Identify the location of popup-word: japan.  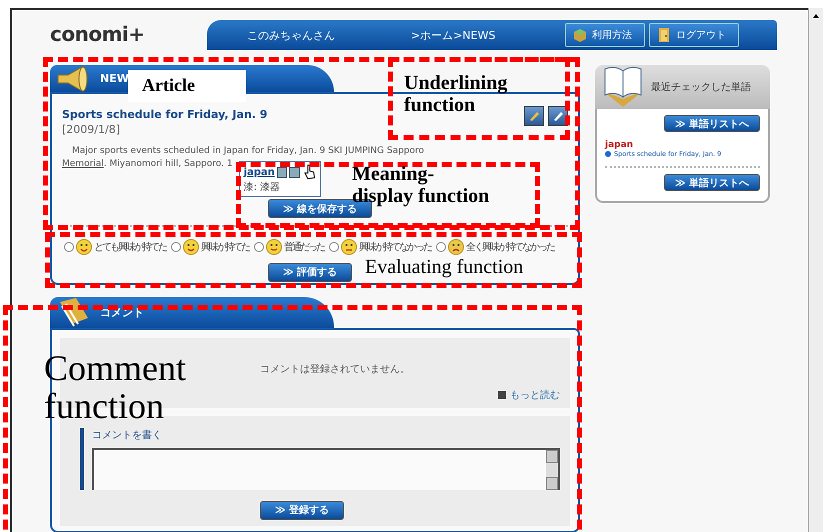
(259, 172).